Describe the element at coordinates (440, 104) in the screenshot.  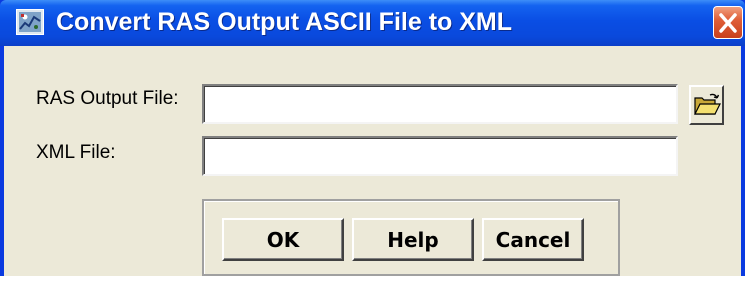
I see `ras-output-file-input` at that location.